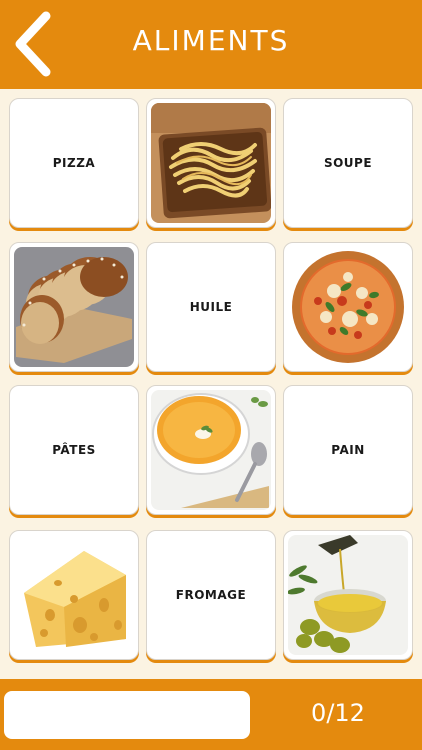 This screenshot has height=750, width=422. I want to click on card-label: PÂTES, so click(74, 450).